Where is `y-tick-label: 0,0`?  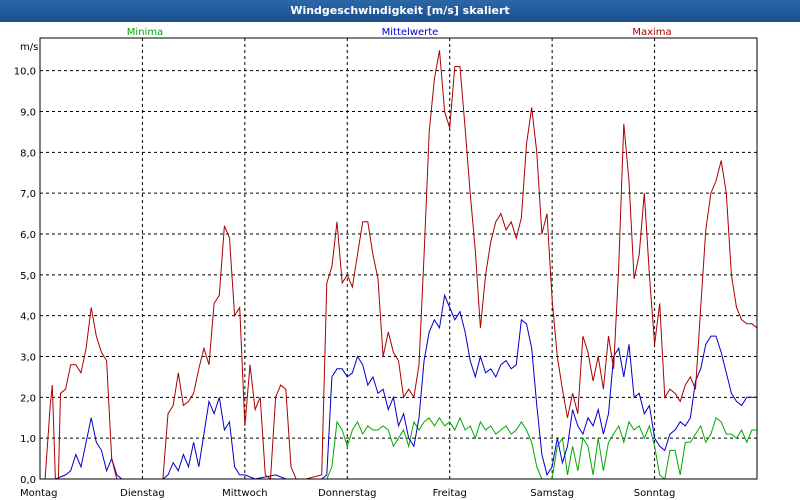
y-tick-label: 0,0 is located at coordinates (28, 480).